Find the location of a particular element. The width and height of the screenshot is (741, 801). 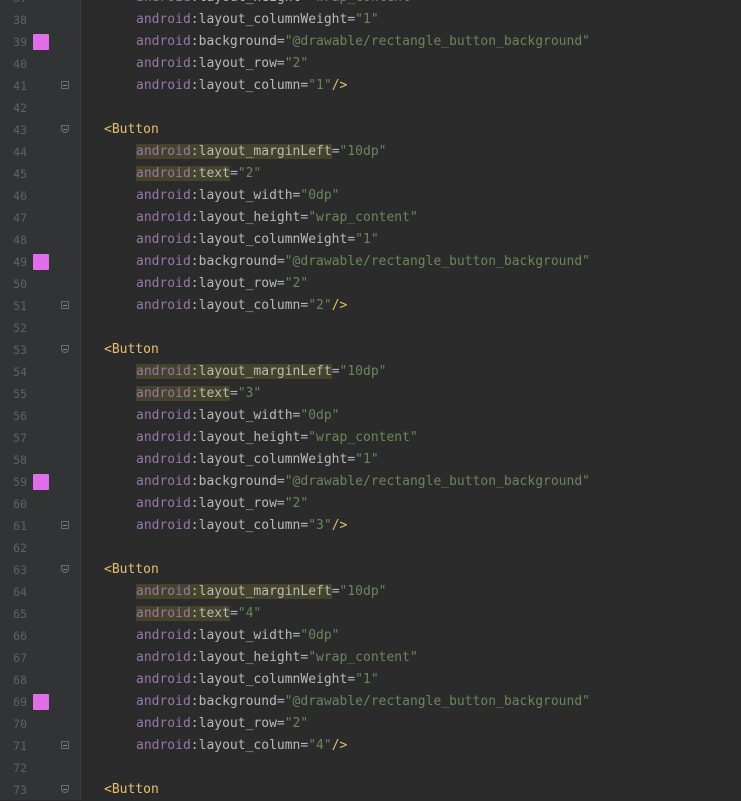

code-text: android:layout_width="0dp" is located at coordinates (238, 636).